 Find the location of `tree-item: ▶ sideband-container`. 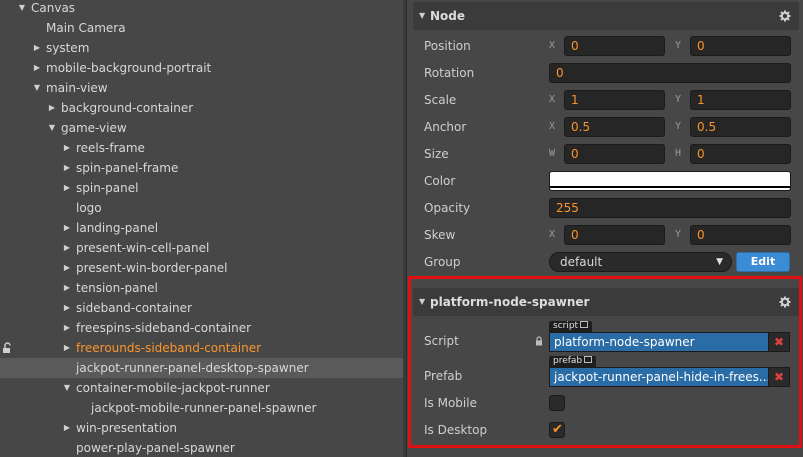

tree-item: ▶ sideband-container is located at coordinates (201, 308).